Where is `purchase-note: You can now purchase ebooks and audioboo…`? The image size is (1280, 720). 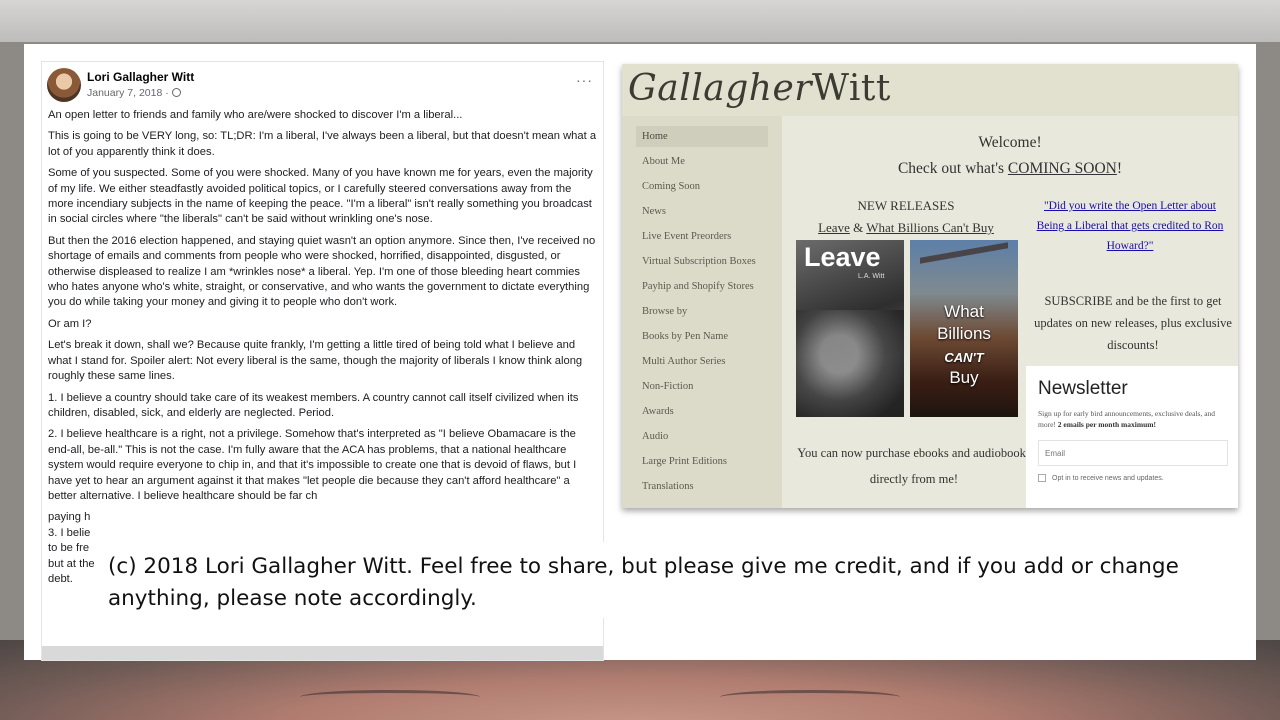 purchase-note: You can now purchase ebooks and audioboo… is located at coordinates (914, 466).